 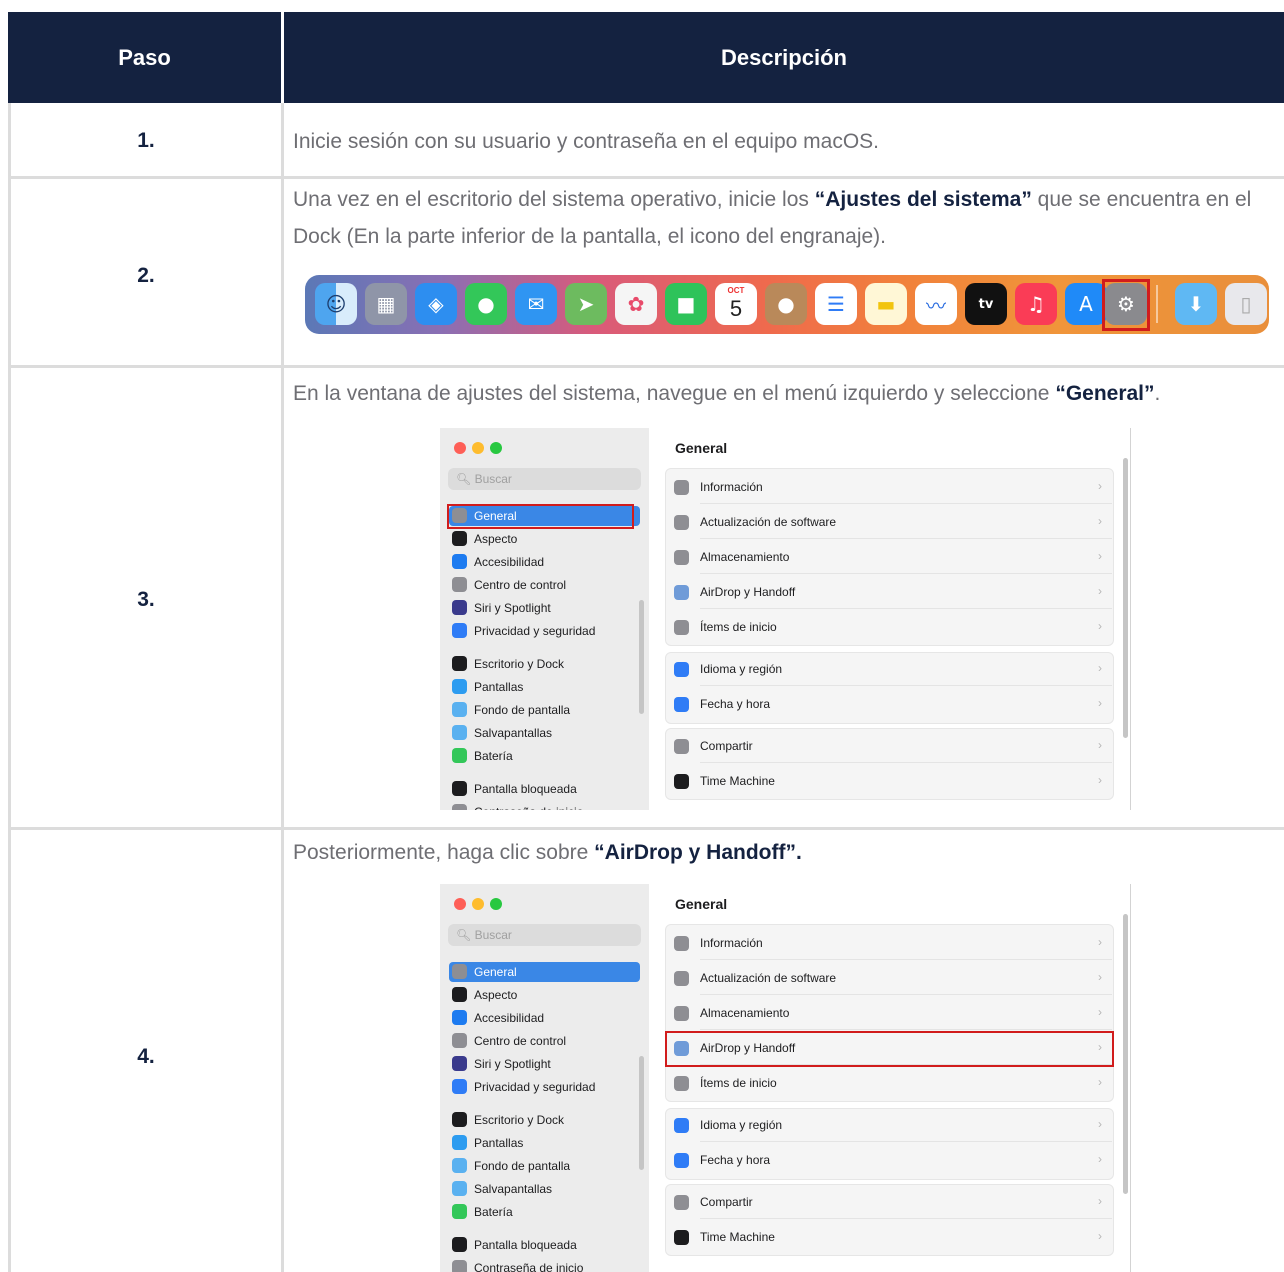 What do you see at coordinates (146, 599) in the screenshot?
I see `step-number-3: 3.` at bounding box center [146, 599].